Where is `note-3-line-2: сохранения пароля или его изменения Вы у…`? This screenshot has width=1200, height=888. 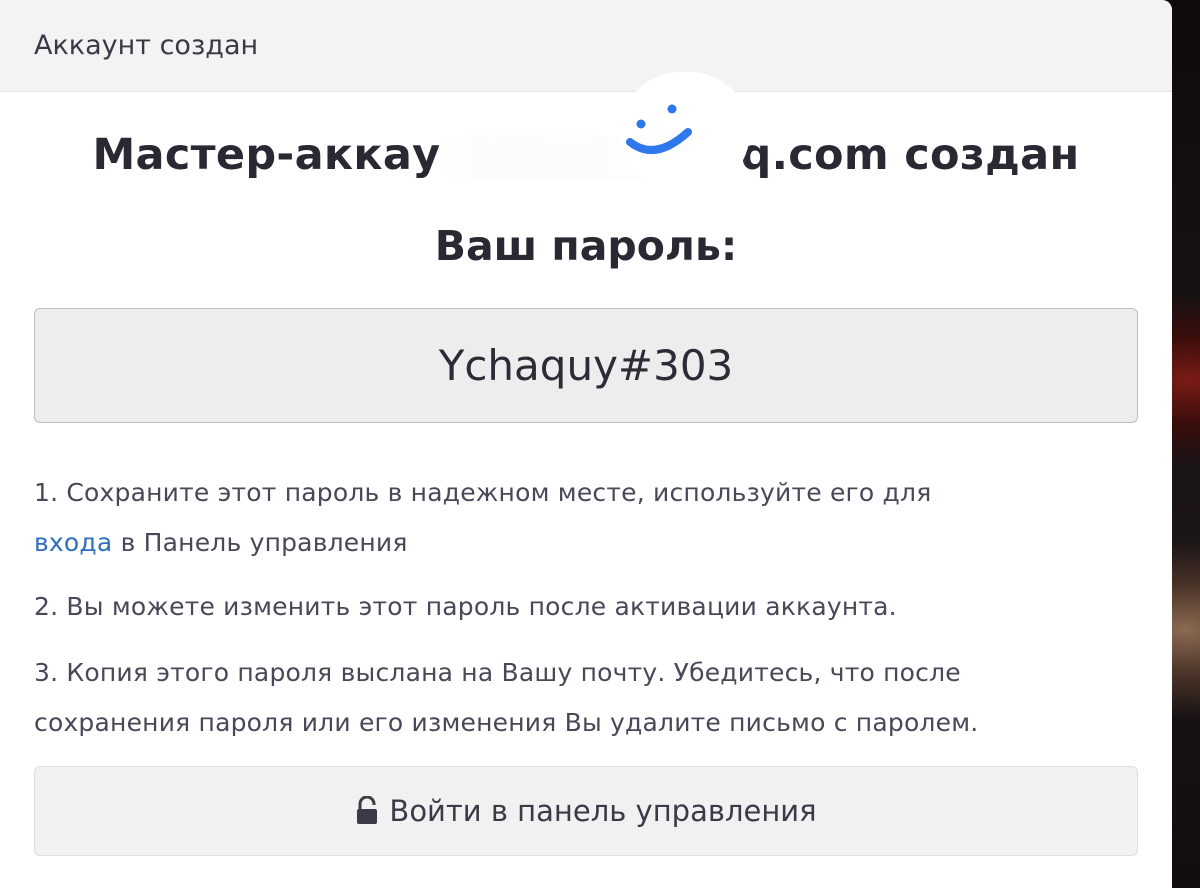
note-3-line-2: сохранения пароля или его изменения Вы у… is located at coordinates (506, 722).